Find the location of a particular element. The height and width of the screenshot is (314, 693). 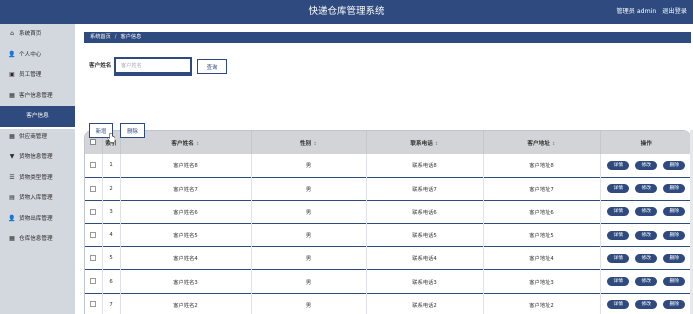

table-row: 6 客户姓名3 男联系电话3 客户地址3 详情 修改 删除 is located at coordinates (387, 281).